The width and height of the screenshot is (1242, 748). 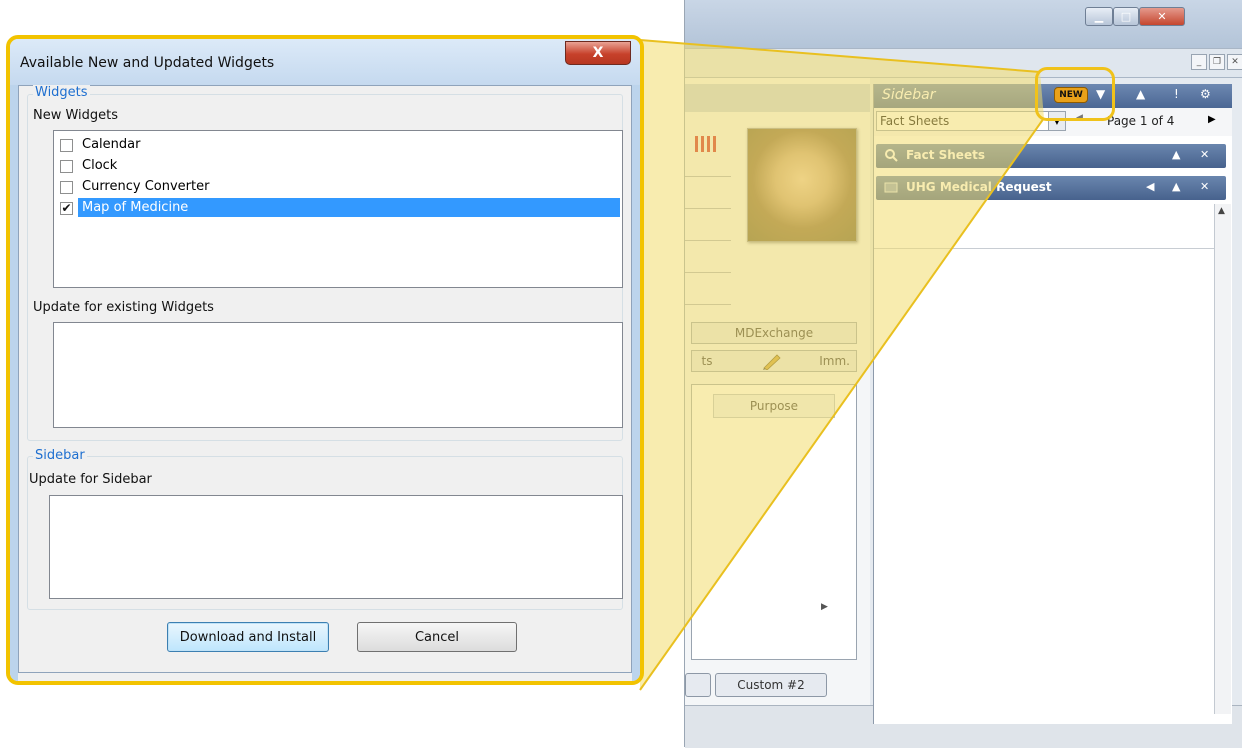 What do you see at coordinates (76, 115) in the screenshot?
I see `new-widgets-label: New Widgets` at bounding box center [76, 115].